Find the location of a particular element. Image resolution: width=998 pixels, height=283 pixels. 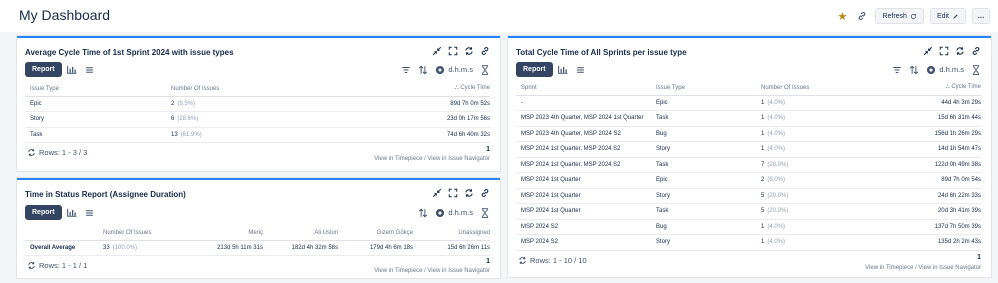

rows-info: Rows: 1 - 3 / 3 is located at coordinates (57, 152).